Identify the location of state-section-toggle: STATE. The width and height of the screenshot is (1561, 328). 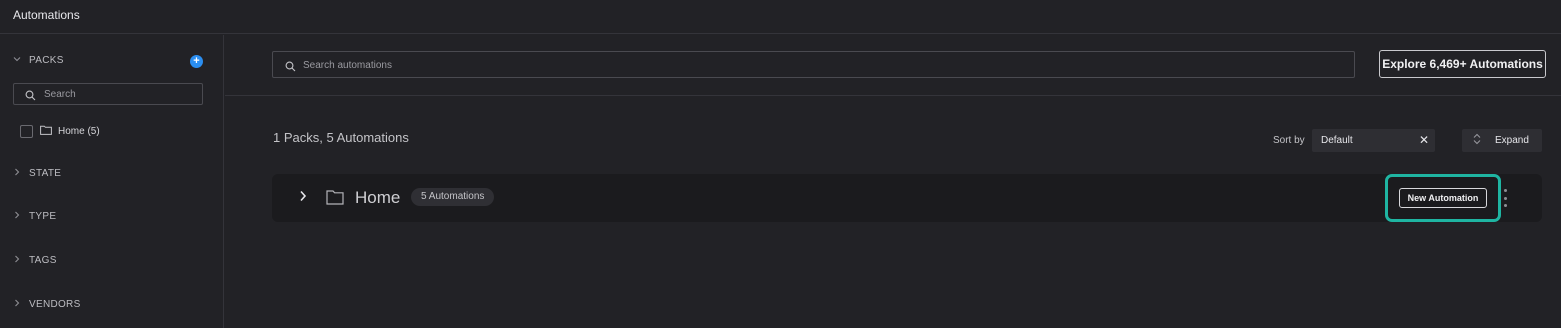
(37, 173).